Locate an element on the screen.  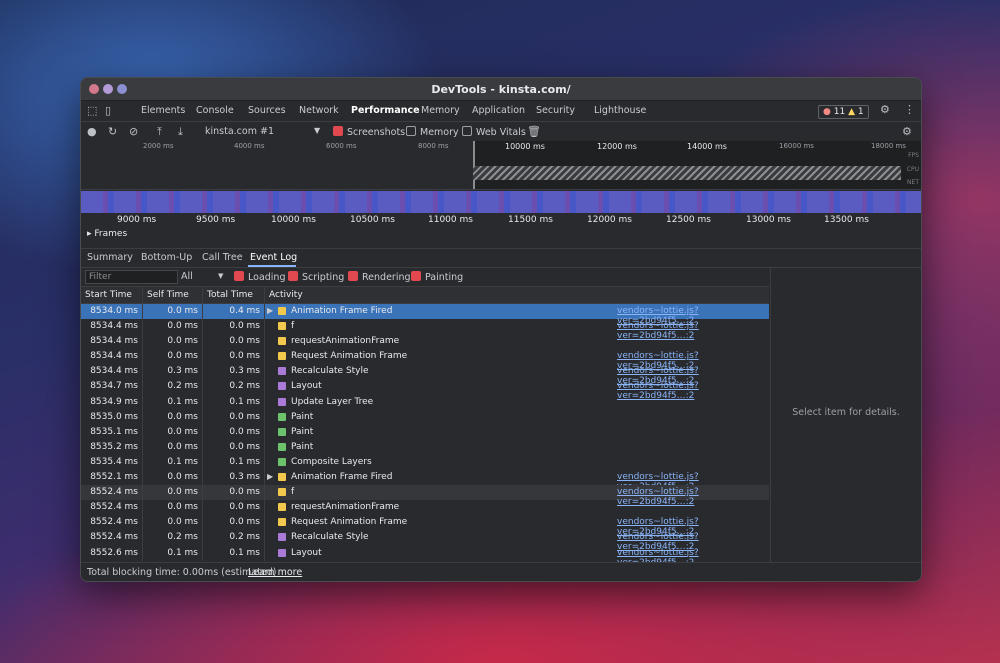
screenshot-filmstrip is located at coordinates (501, 202).